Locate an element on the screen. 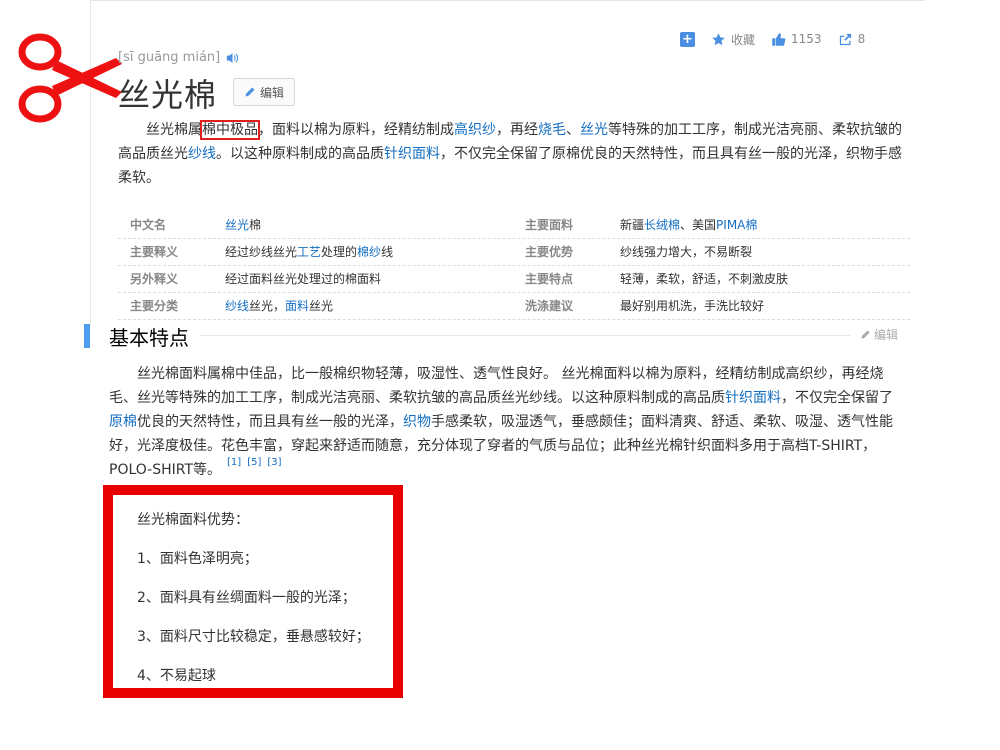 The width and height of the screenshot is (1000, 750). info-text: 处理的 is located at coordinates (339, 252).